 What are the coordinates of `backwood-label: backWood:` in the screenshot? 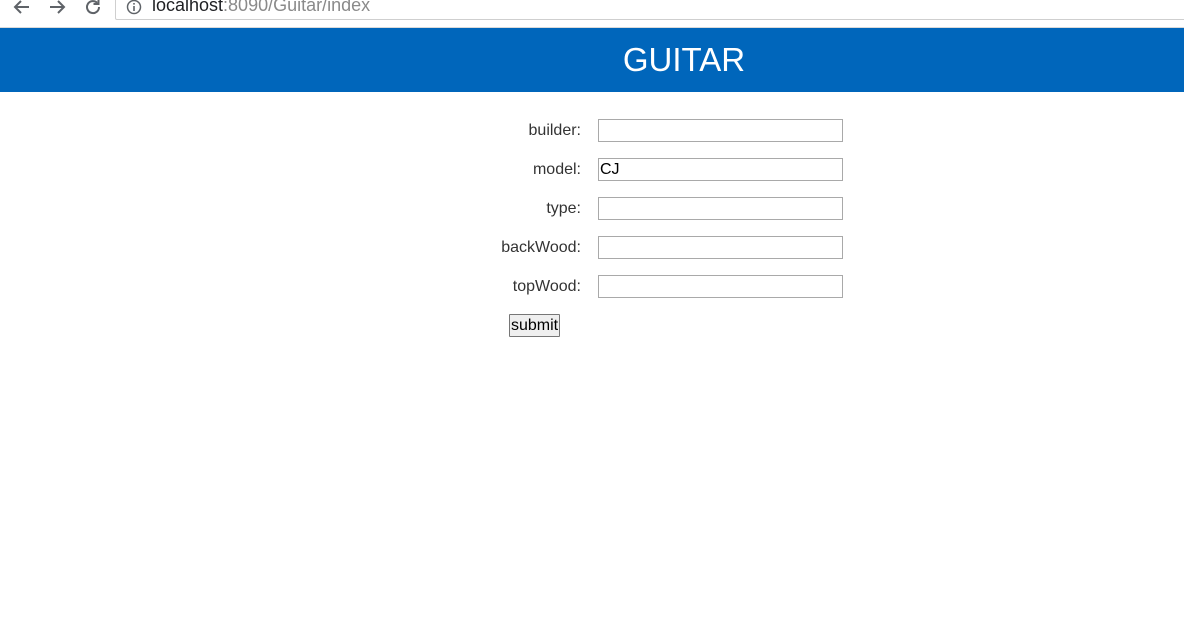 It's located at (541, 247).